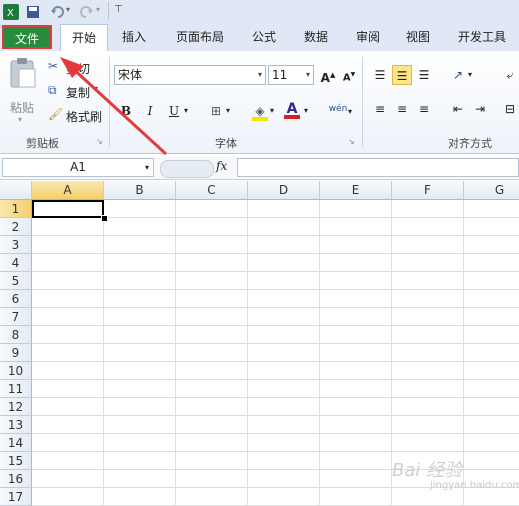 The width and height of the screenshot is (519, 506). Describe the element at coordinates (16, 299) in the screenshot. I see `row-header-6: 6` at that location.